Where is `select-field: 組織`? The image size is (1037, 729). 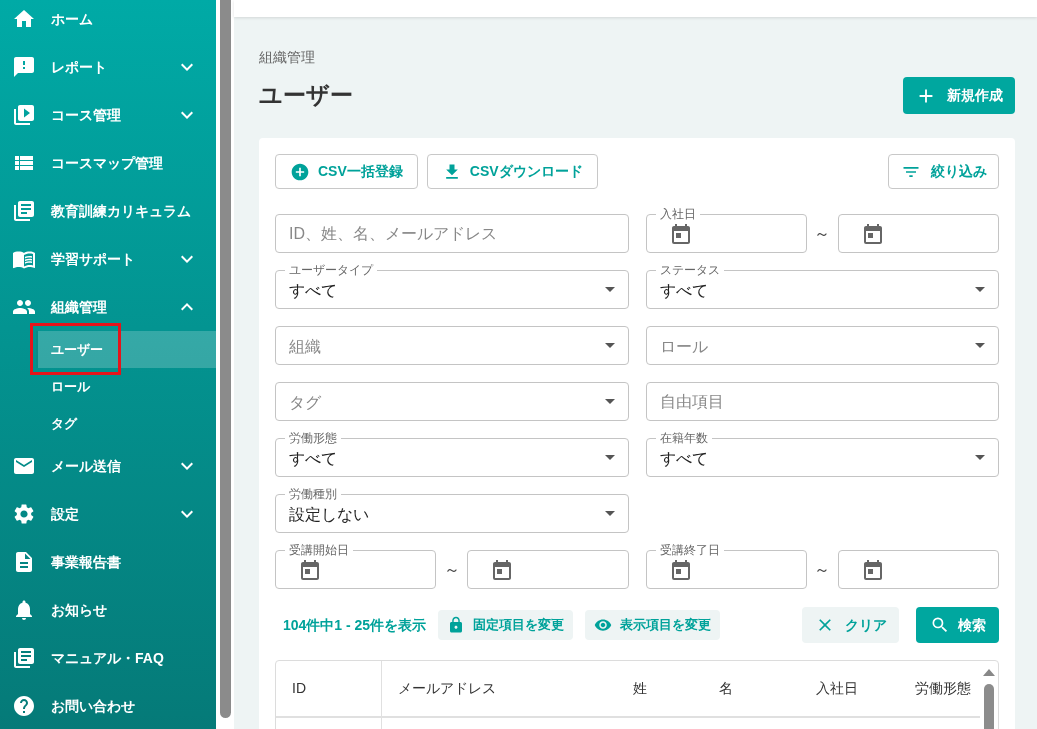
select-field: 組織 is located at coordinates (452, 345).